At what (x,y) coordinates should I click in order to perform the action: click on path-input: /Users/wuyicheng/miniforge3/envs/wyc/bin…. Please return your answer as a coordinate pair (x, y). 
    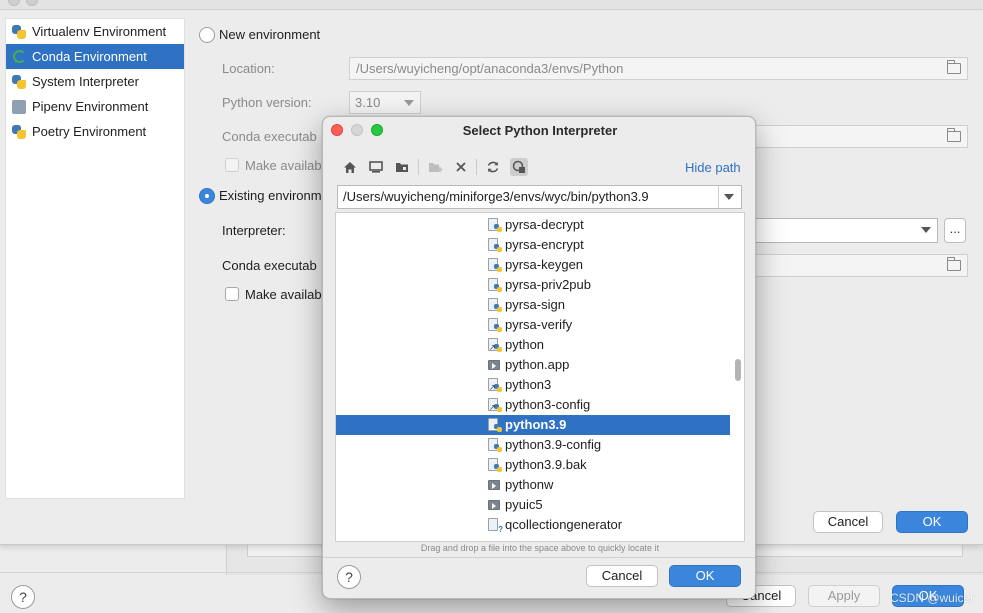
    Looking at the image, I should click on (539, 197).